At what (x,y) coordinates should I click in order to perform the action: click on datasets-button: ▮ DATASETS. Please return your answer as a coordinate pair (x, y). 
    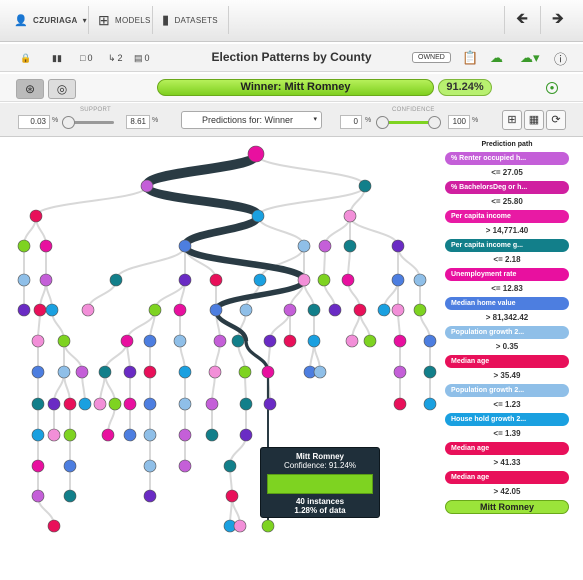
    Looking at the image, I should click on (190, 20).